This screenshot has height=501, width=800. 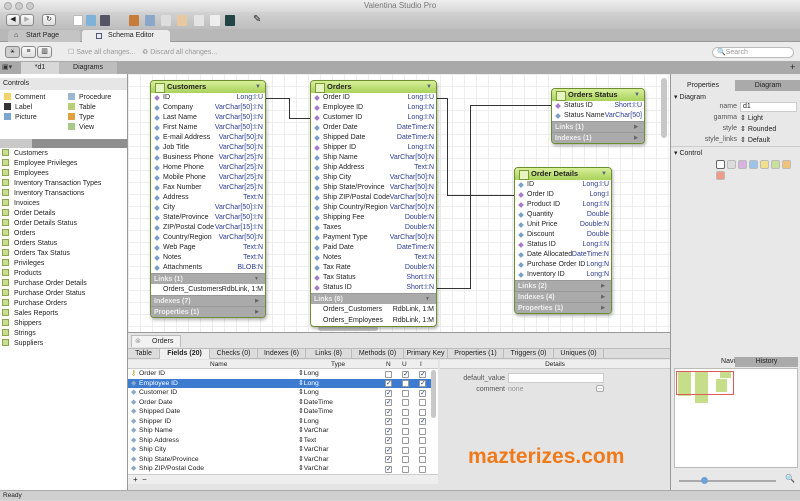 I want to click on entity-section: Indexes (4), so click(x=563, y=297).